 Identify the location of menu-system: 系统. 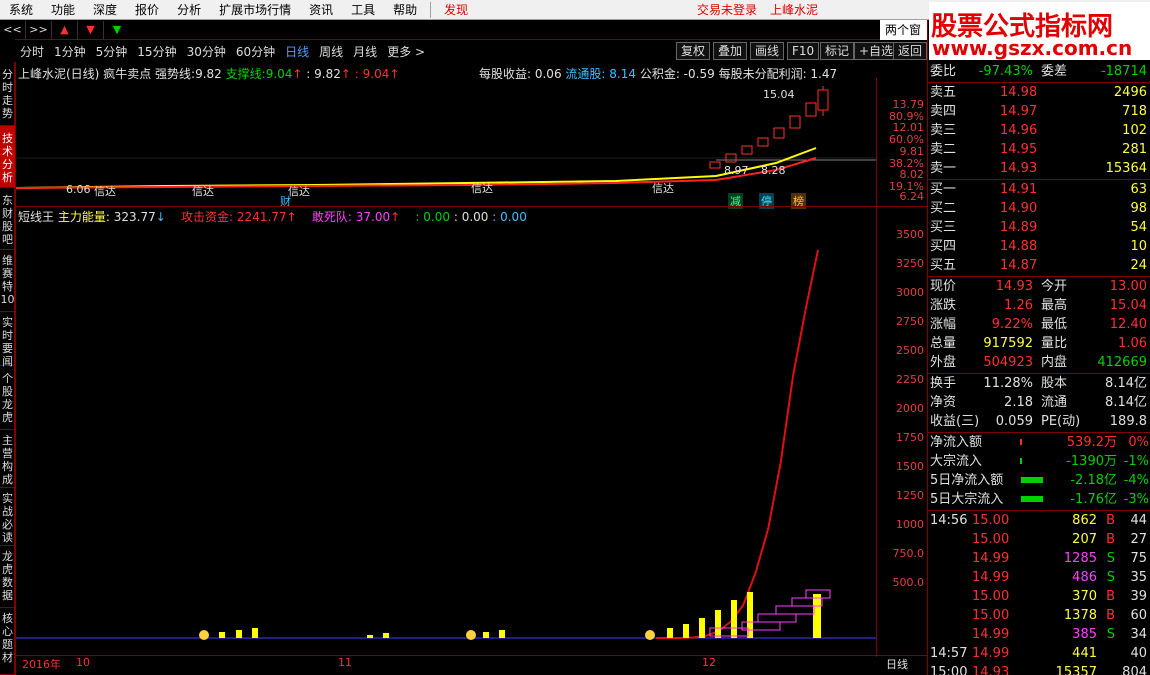
(21, 10).